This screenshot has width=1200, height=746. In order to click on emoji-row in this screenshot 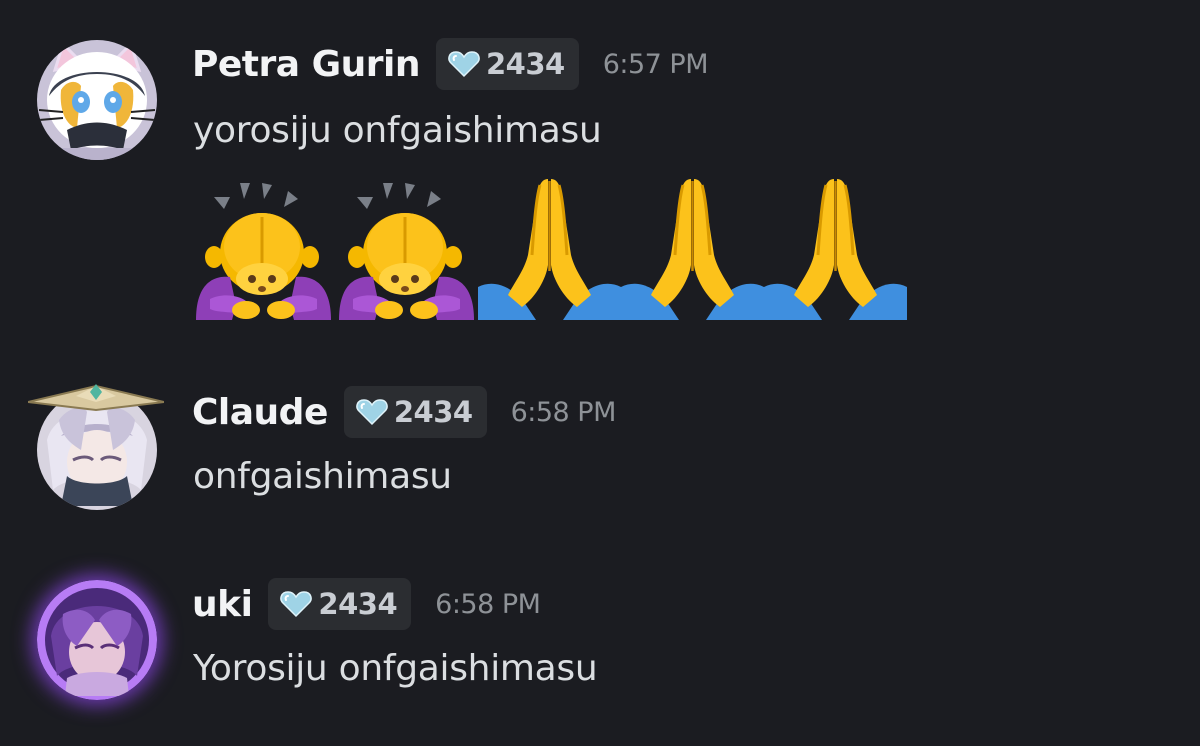, I will do `click(549, 247)`.